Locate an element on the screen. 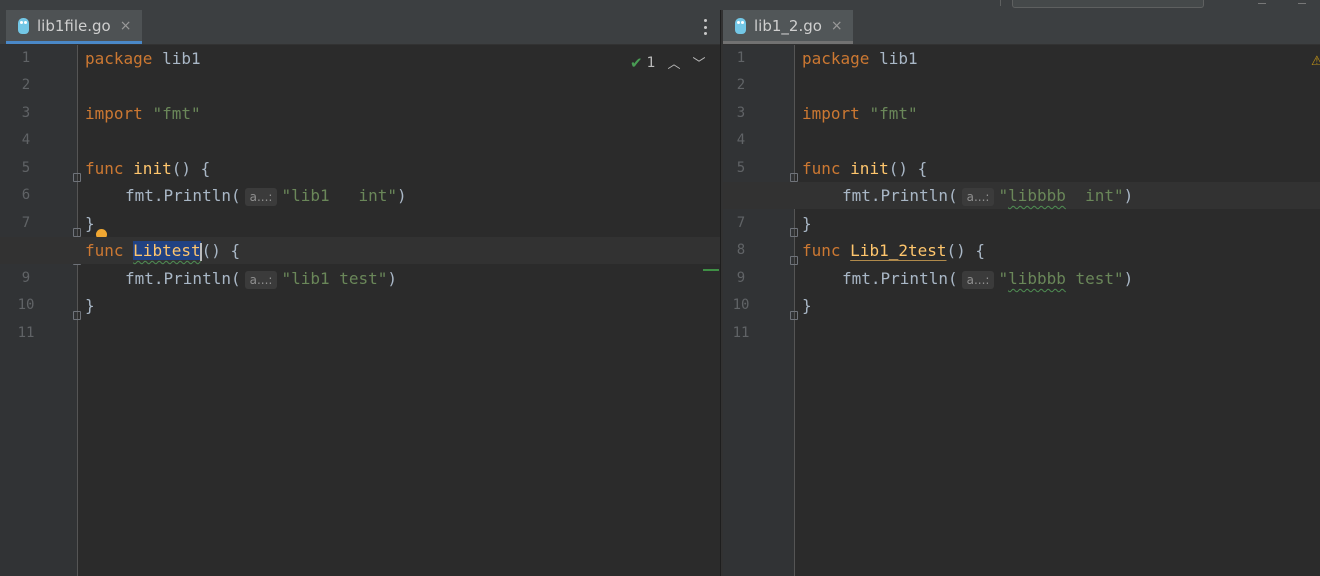  inspection-widget: ✔ 1 ︿ ﹀ is located at coordinates (668, 63).